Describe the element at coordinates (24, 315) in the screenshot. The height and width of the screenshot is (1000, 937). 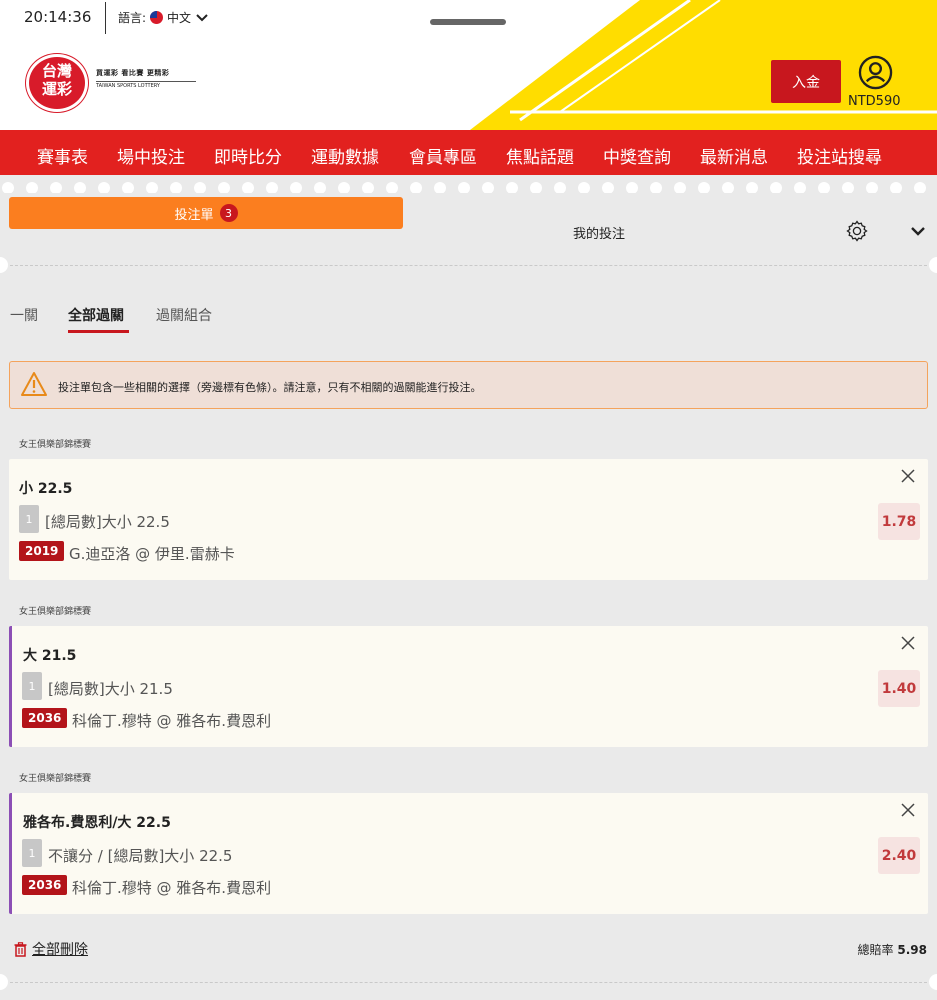
I see `tab-single: 一關` at that location.